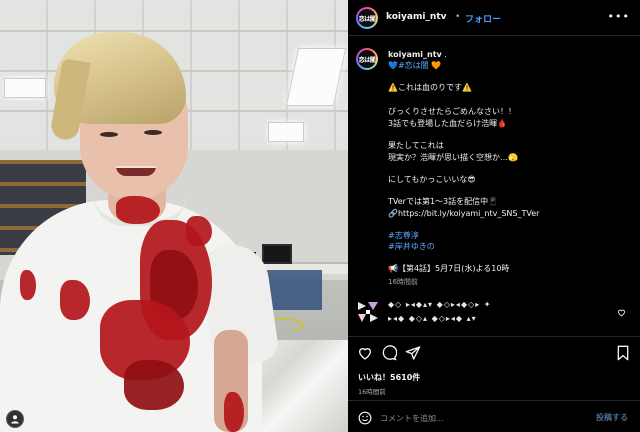  I want to click on comment-icon, so click(389, 353).